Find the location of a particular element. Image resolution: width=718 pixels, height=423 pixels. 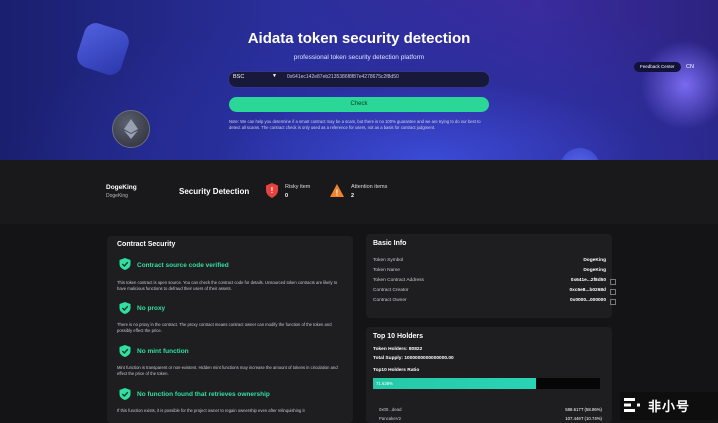

contract-creator-address: 0xc5e8...b0268d is located at coordinates (587, 290).